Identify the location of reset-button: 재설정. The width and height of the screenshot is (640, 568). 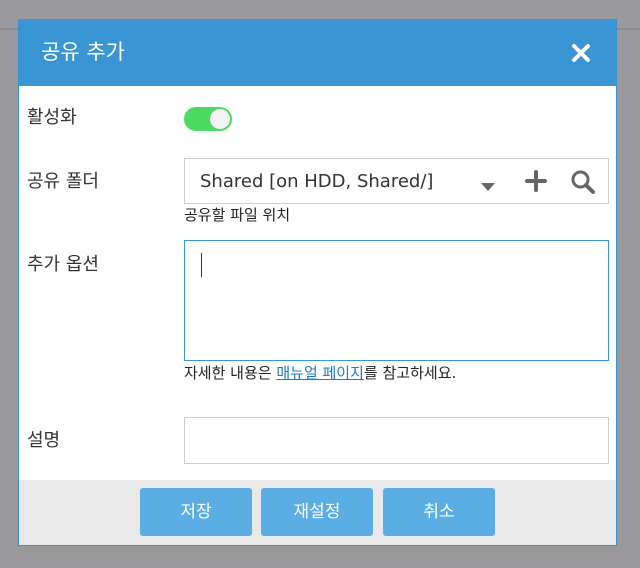
(317, 512).